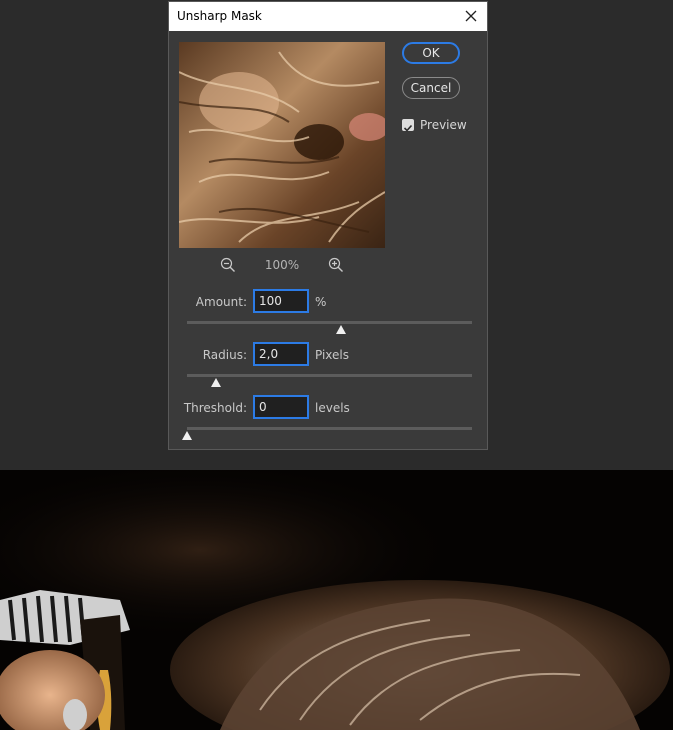 The width and height of the screenshot is (673, 730). I want to click on preview-thumbnail, so click(282, 145).